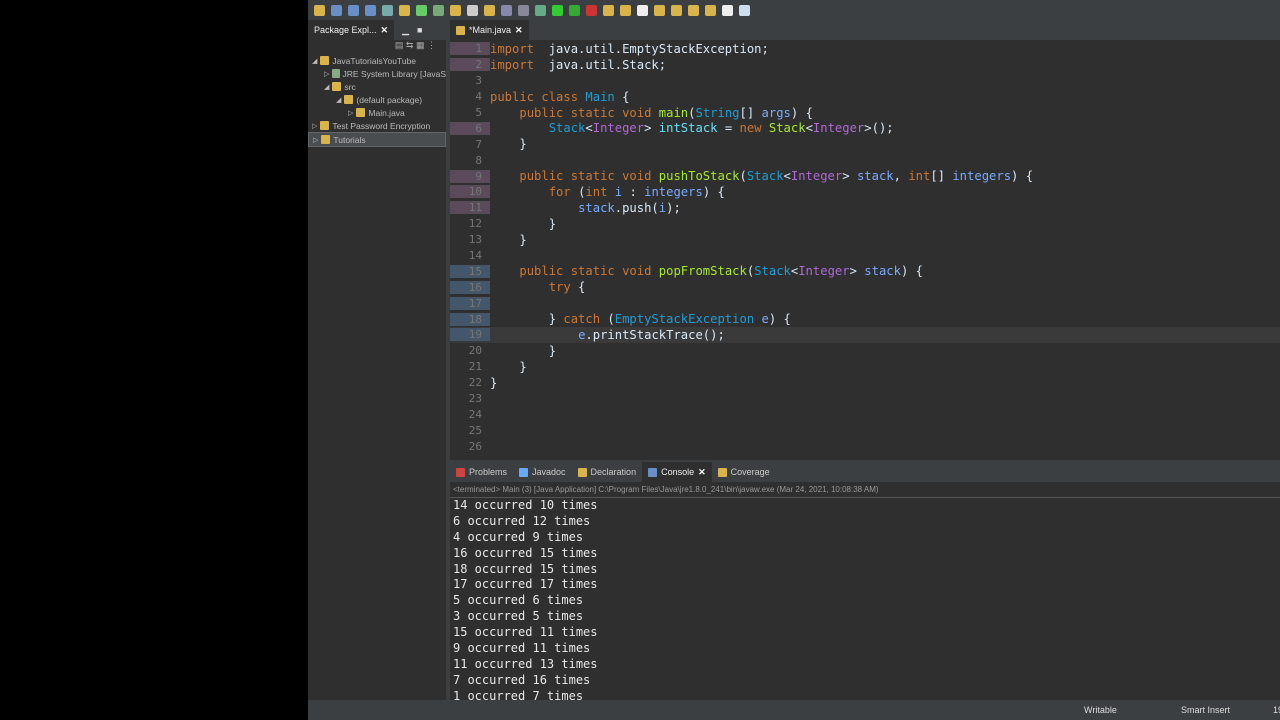  Describe the element at coordinates (377, 73) in the screenshot. I see `tree-item: ▷ JRE System Library [JavaS` at that location.